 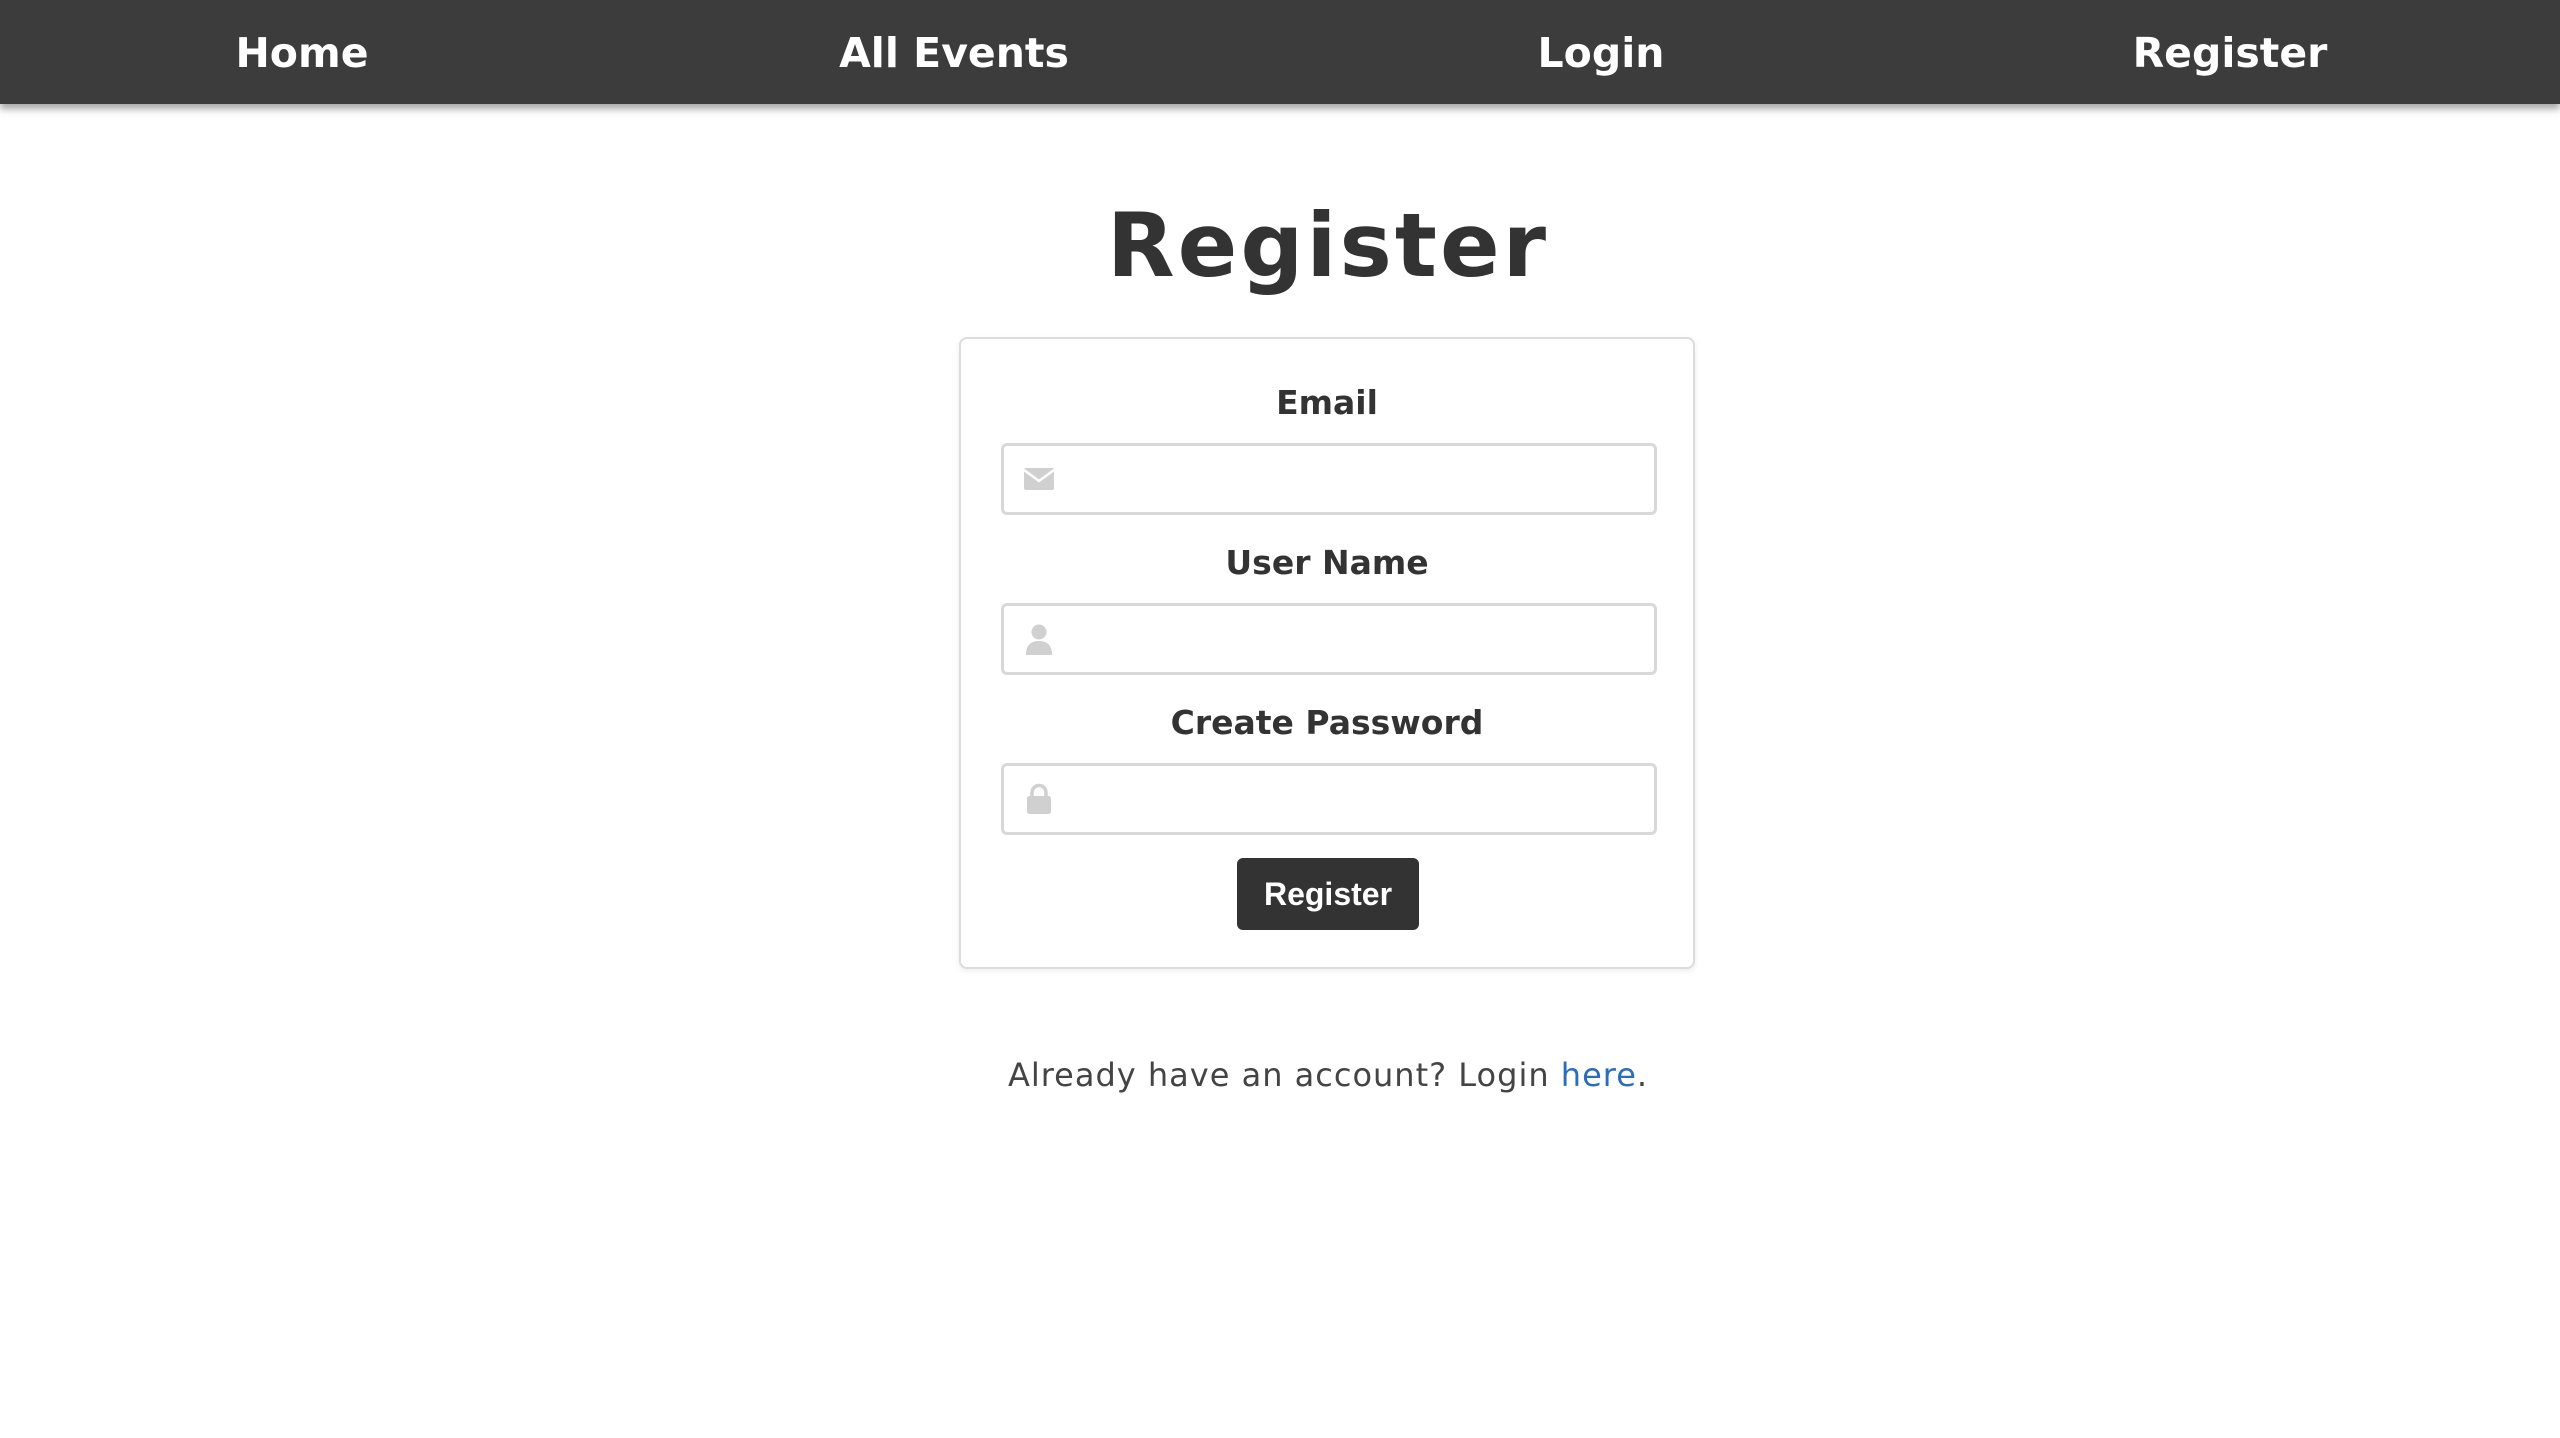 I want to click on nav-all-events-link: All Events, so click(x=954, y=52).